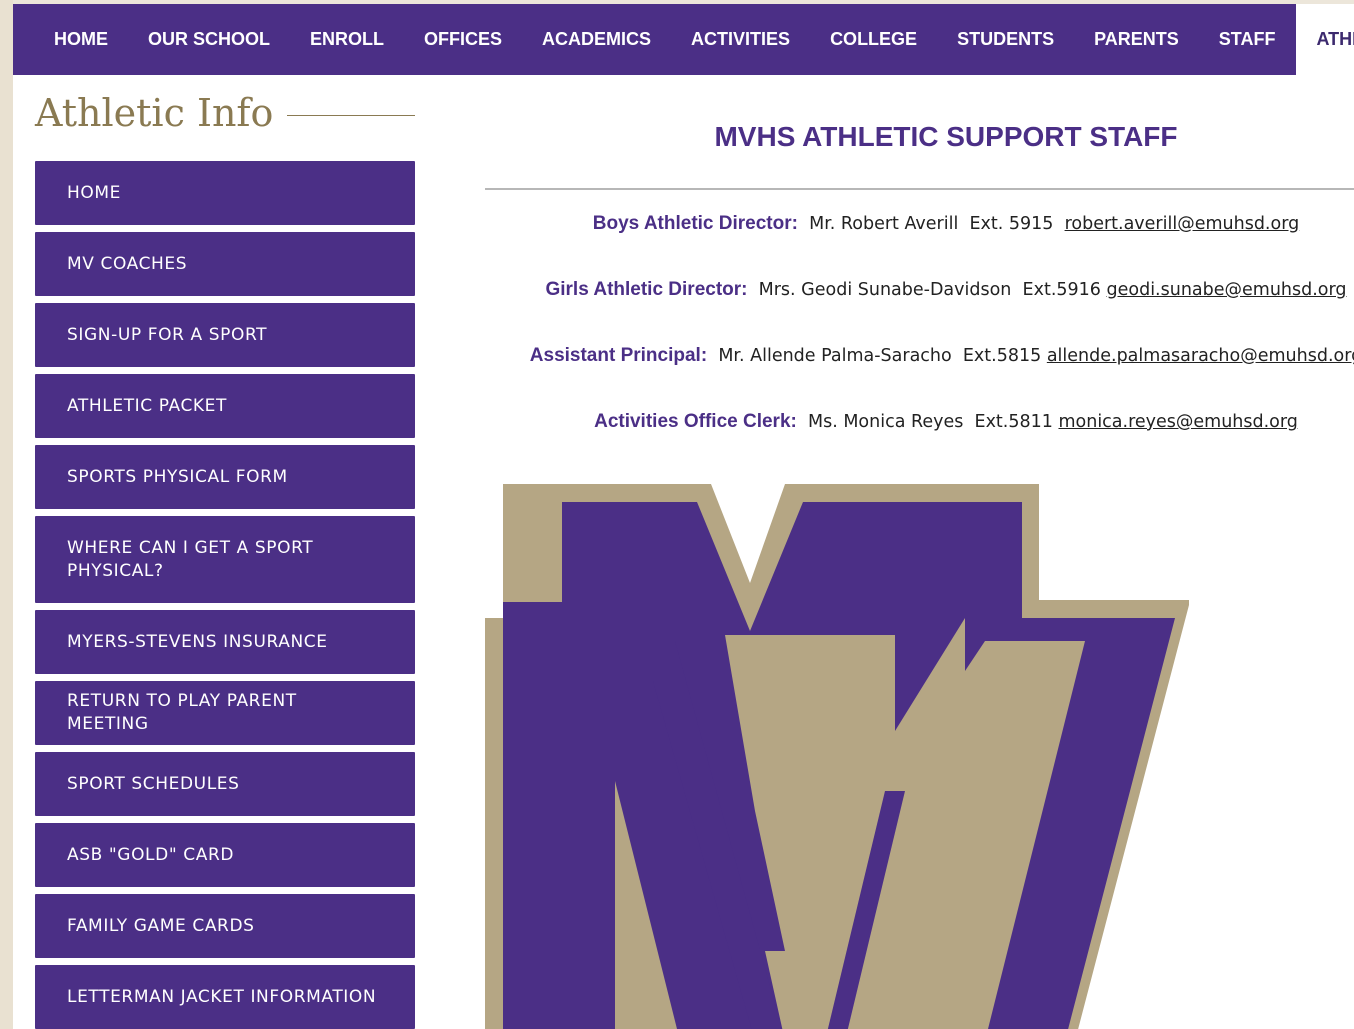 The image size is (1354, 1029). I want to click on nav-activities: ACTIVITIES, so click(740, 39).